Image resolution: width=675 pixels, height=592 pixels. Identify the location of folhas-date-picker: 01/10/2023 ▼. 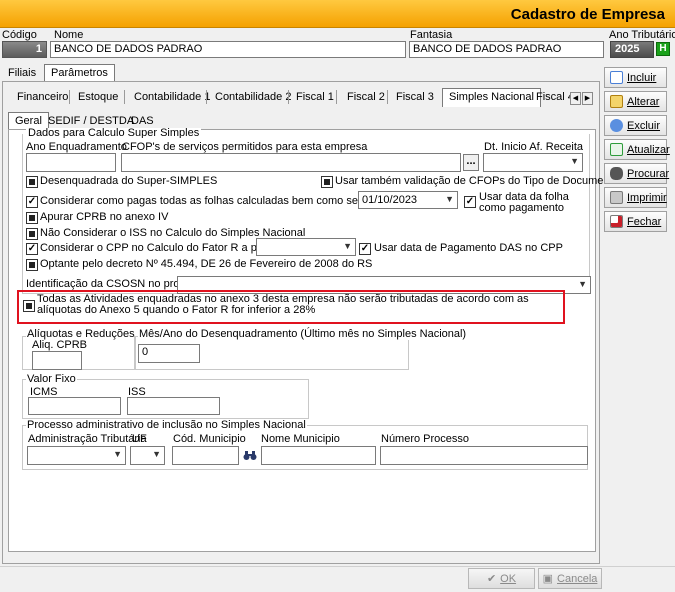
(408, 200).